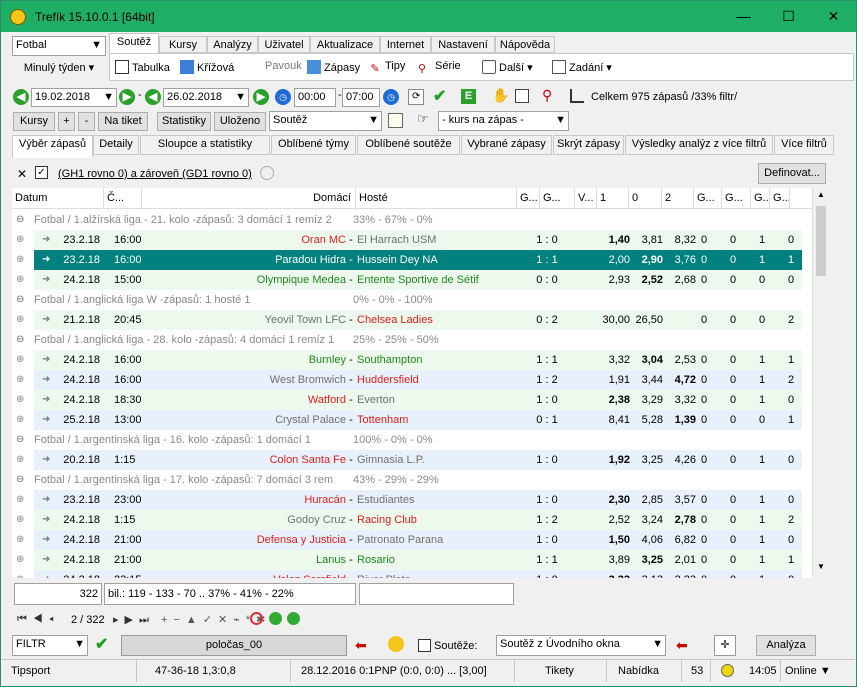  Describe the element at coordinates (267, 173) in the screenshot. I see `filter-funnel-icon` at that location.